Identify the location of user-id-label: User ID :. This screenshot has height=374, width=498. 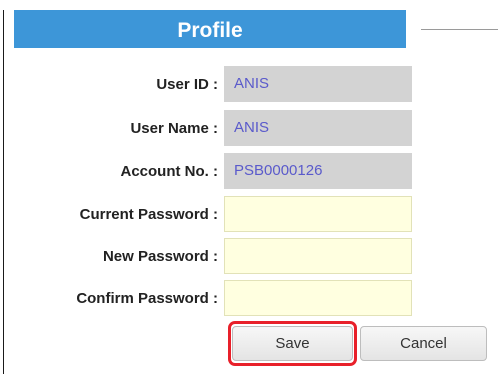
(187, 84).